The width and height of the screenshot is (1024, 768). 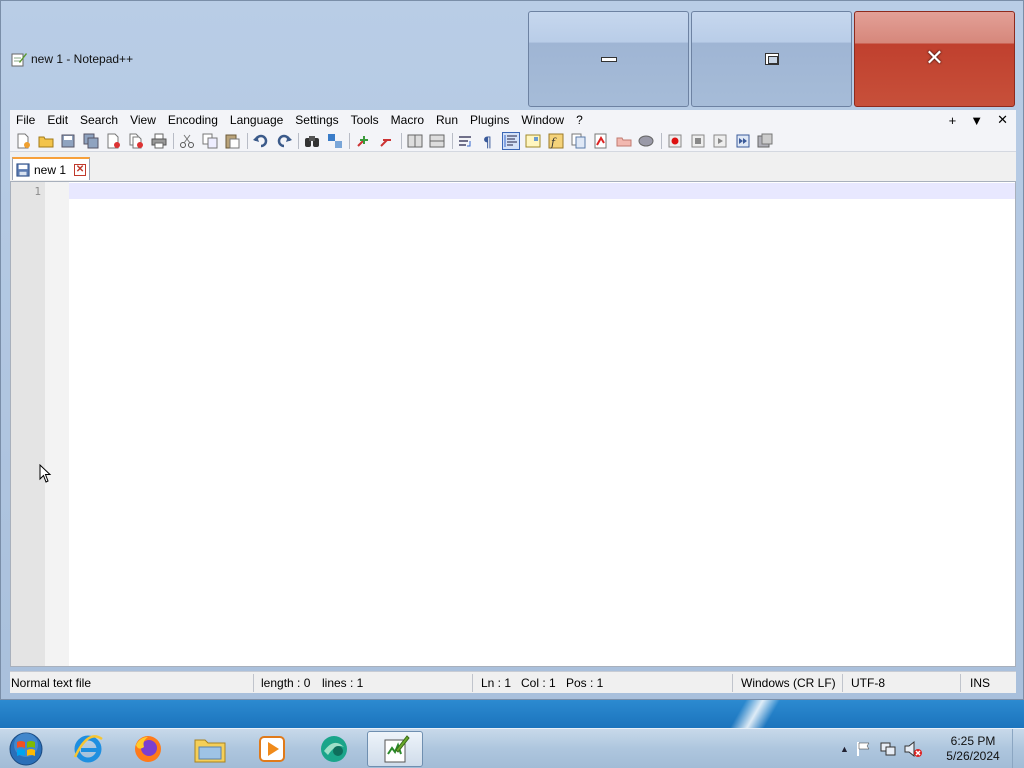 What do you see at coordinates (51, 168) in the screenshot?
I see `tab-new-1: new 1 ✕` at bounding box center [51, 168].